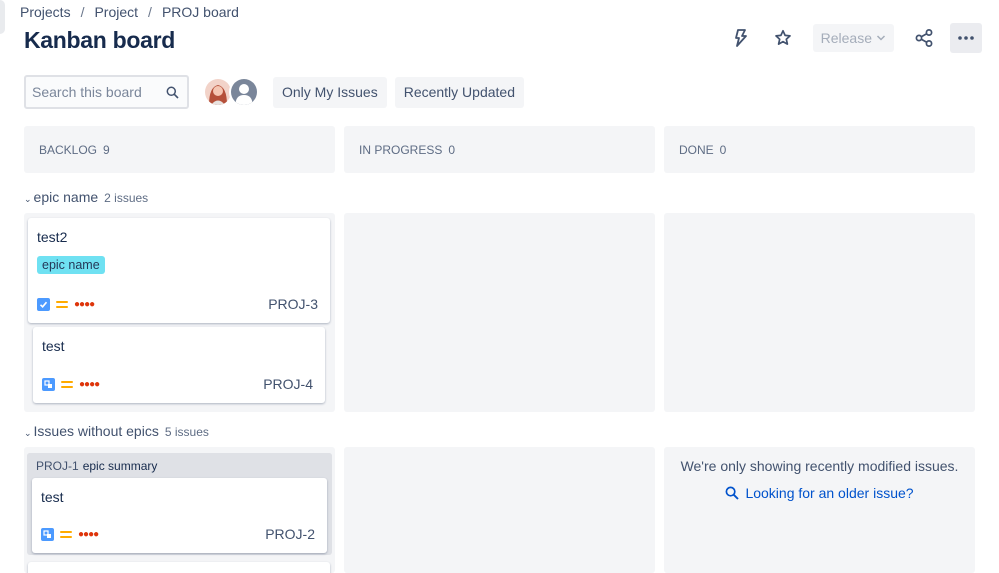 Image resolution: width=999 pixels, height=573 pixels. I want to click on lane-done-epic, so click(819, 312).